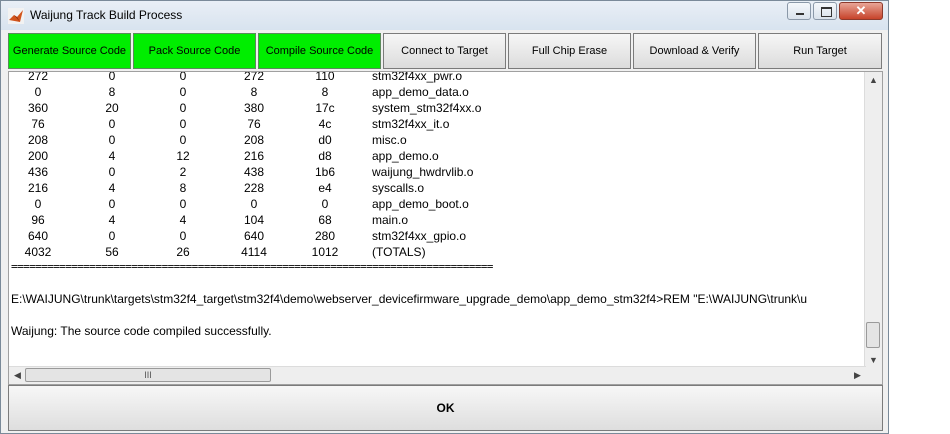 This screenshot has width=950, height=434. Describe the element at coordinates (325, 77) in the screenshot. I see `size-cell: 110` at that location.